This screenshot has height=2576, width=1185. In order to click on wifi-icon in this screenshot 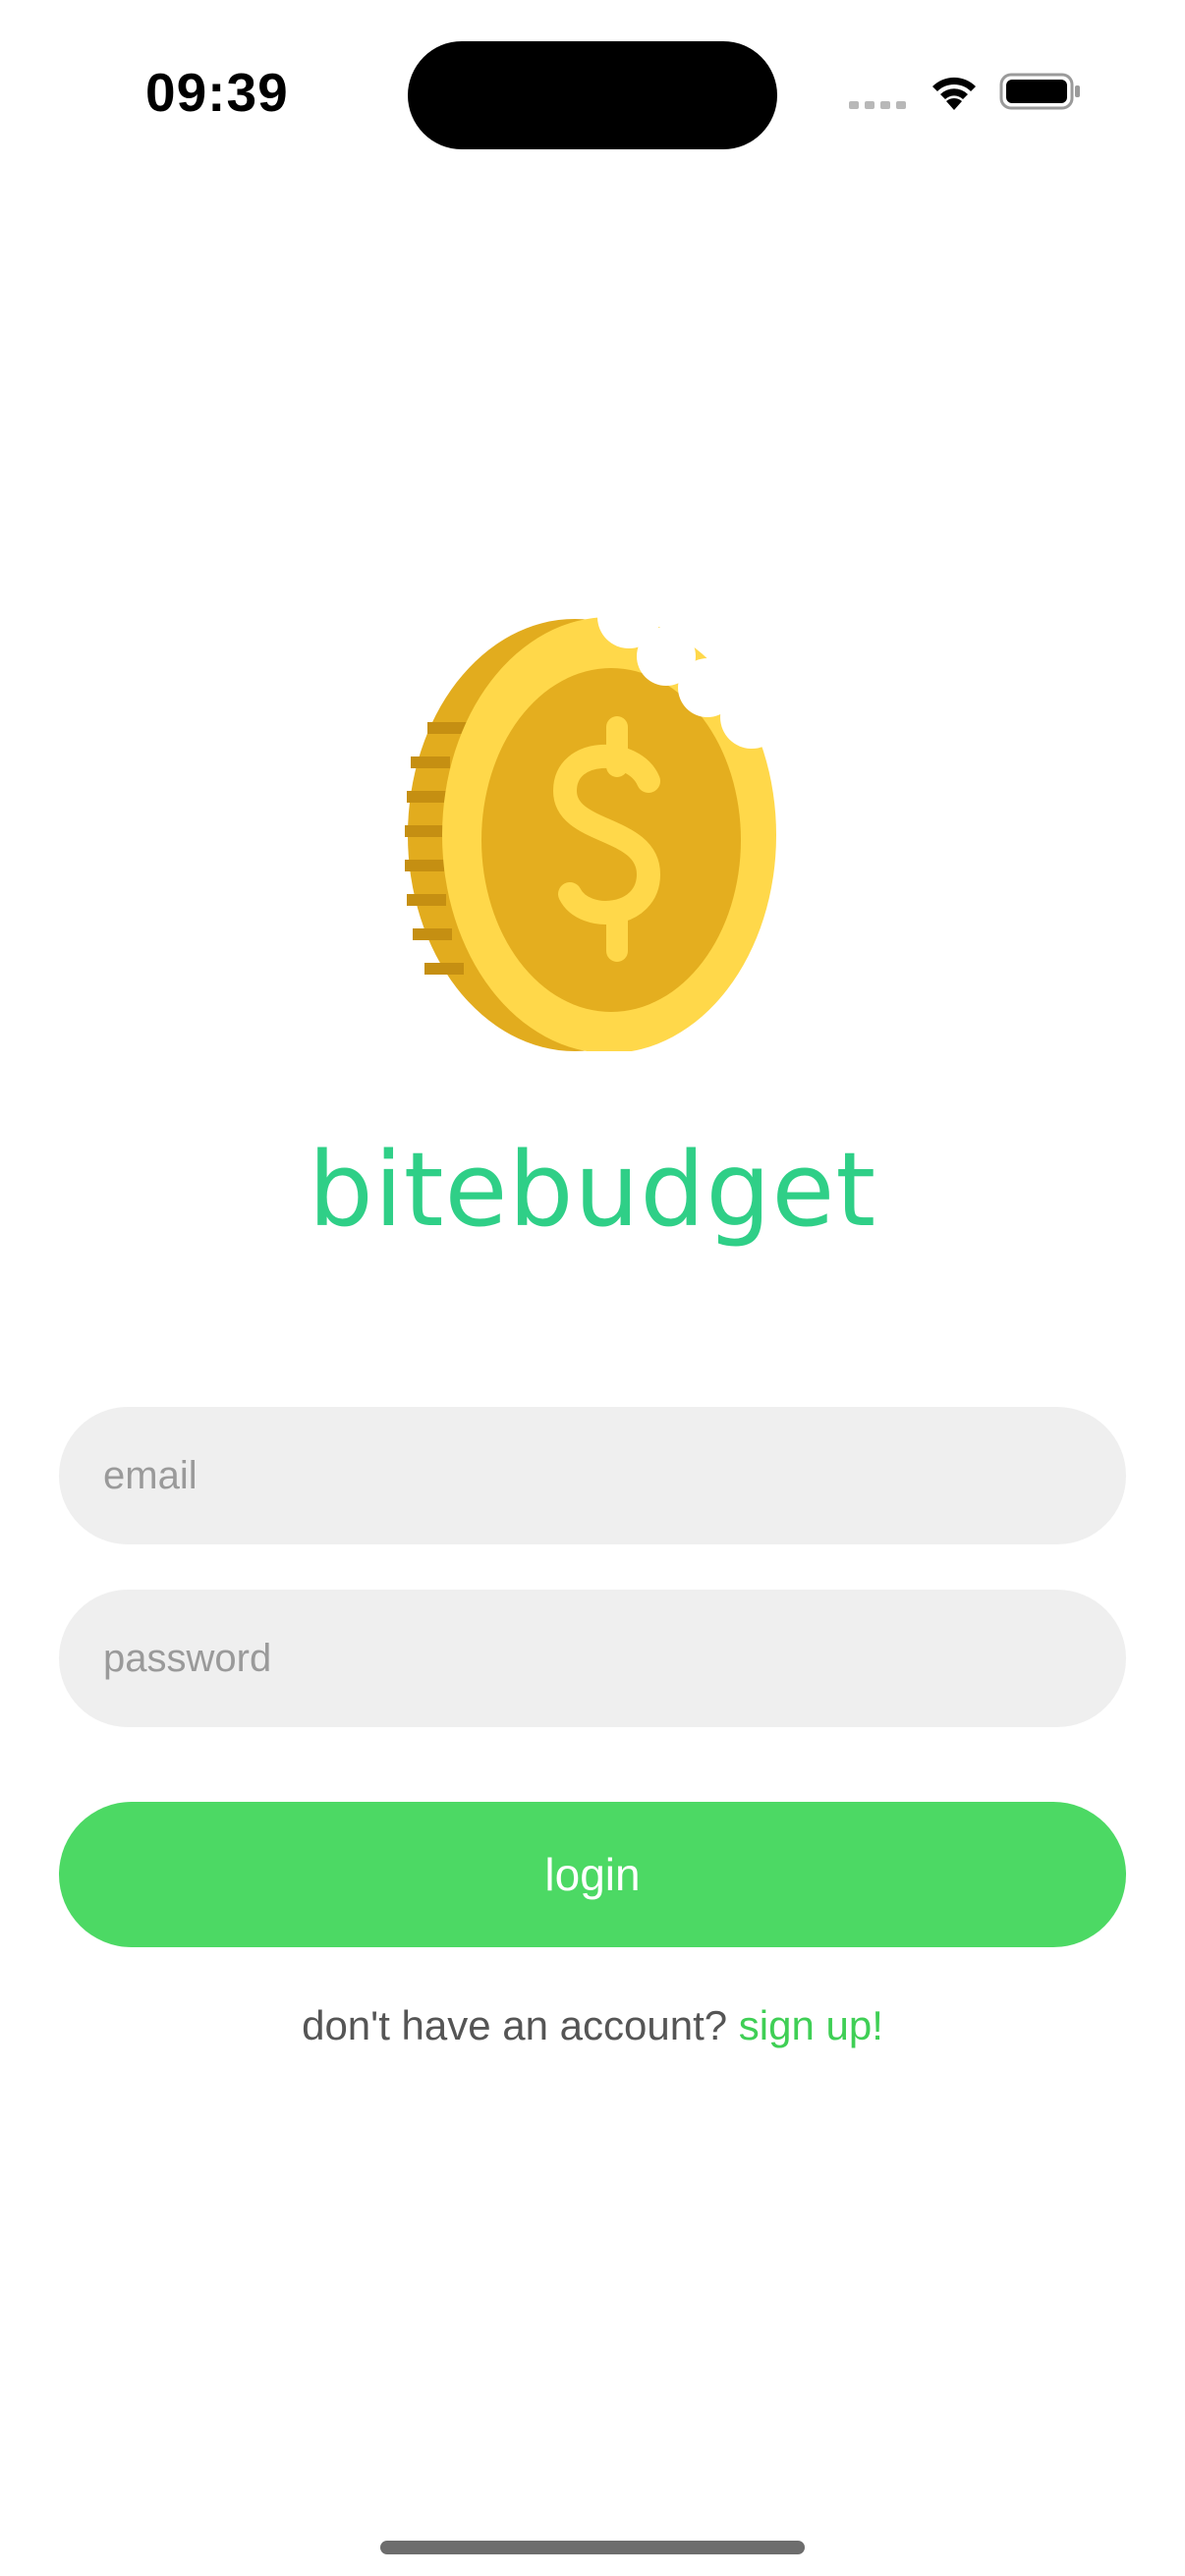, I will do `click(954, 93)`.